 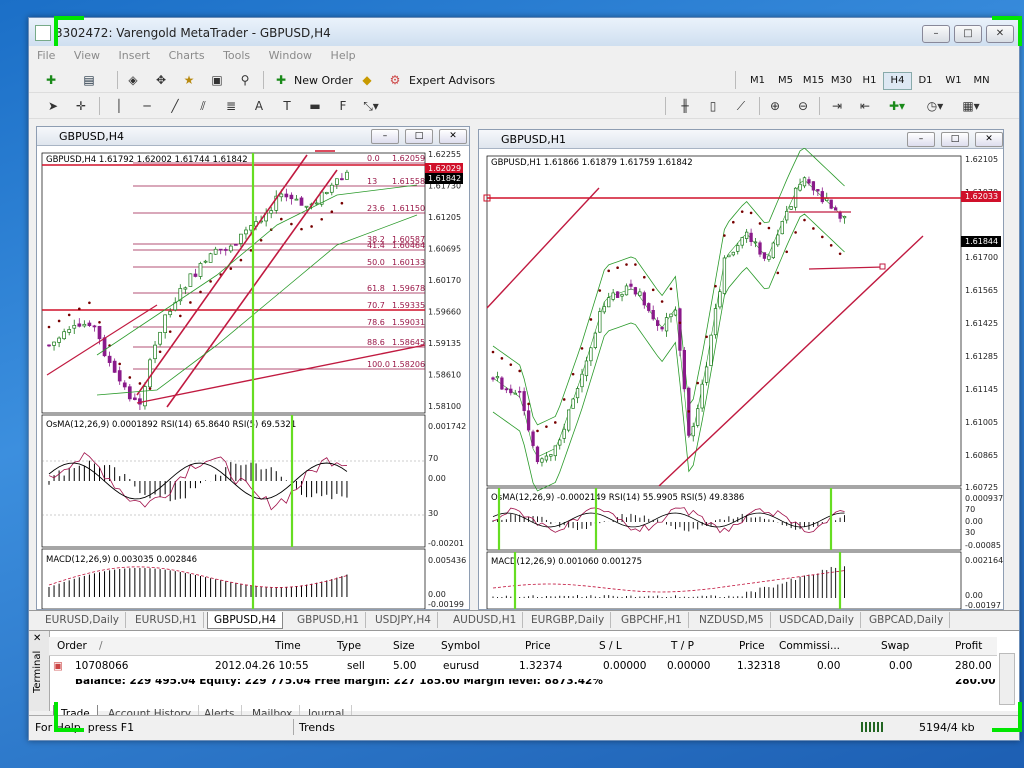 I want to click on terminal-scrollbar, so click(x=1007, y=679).